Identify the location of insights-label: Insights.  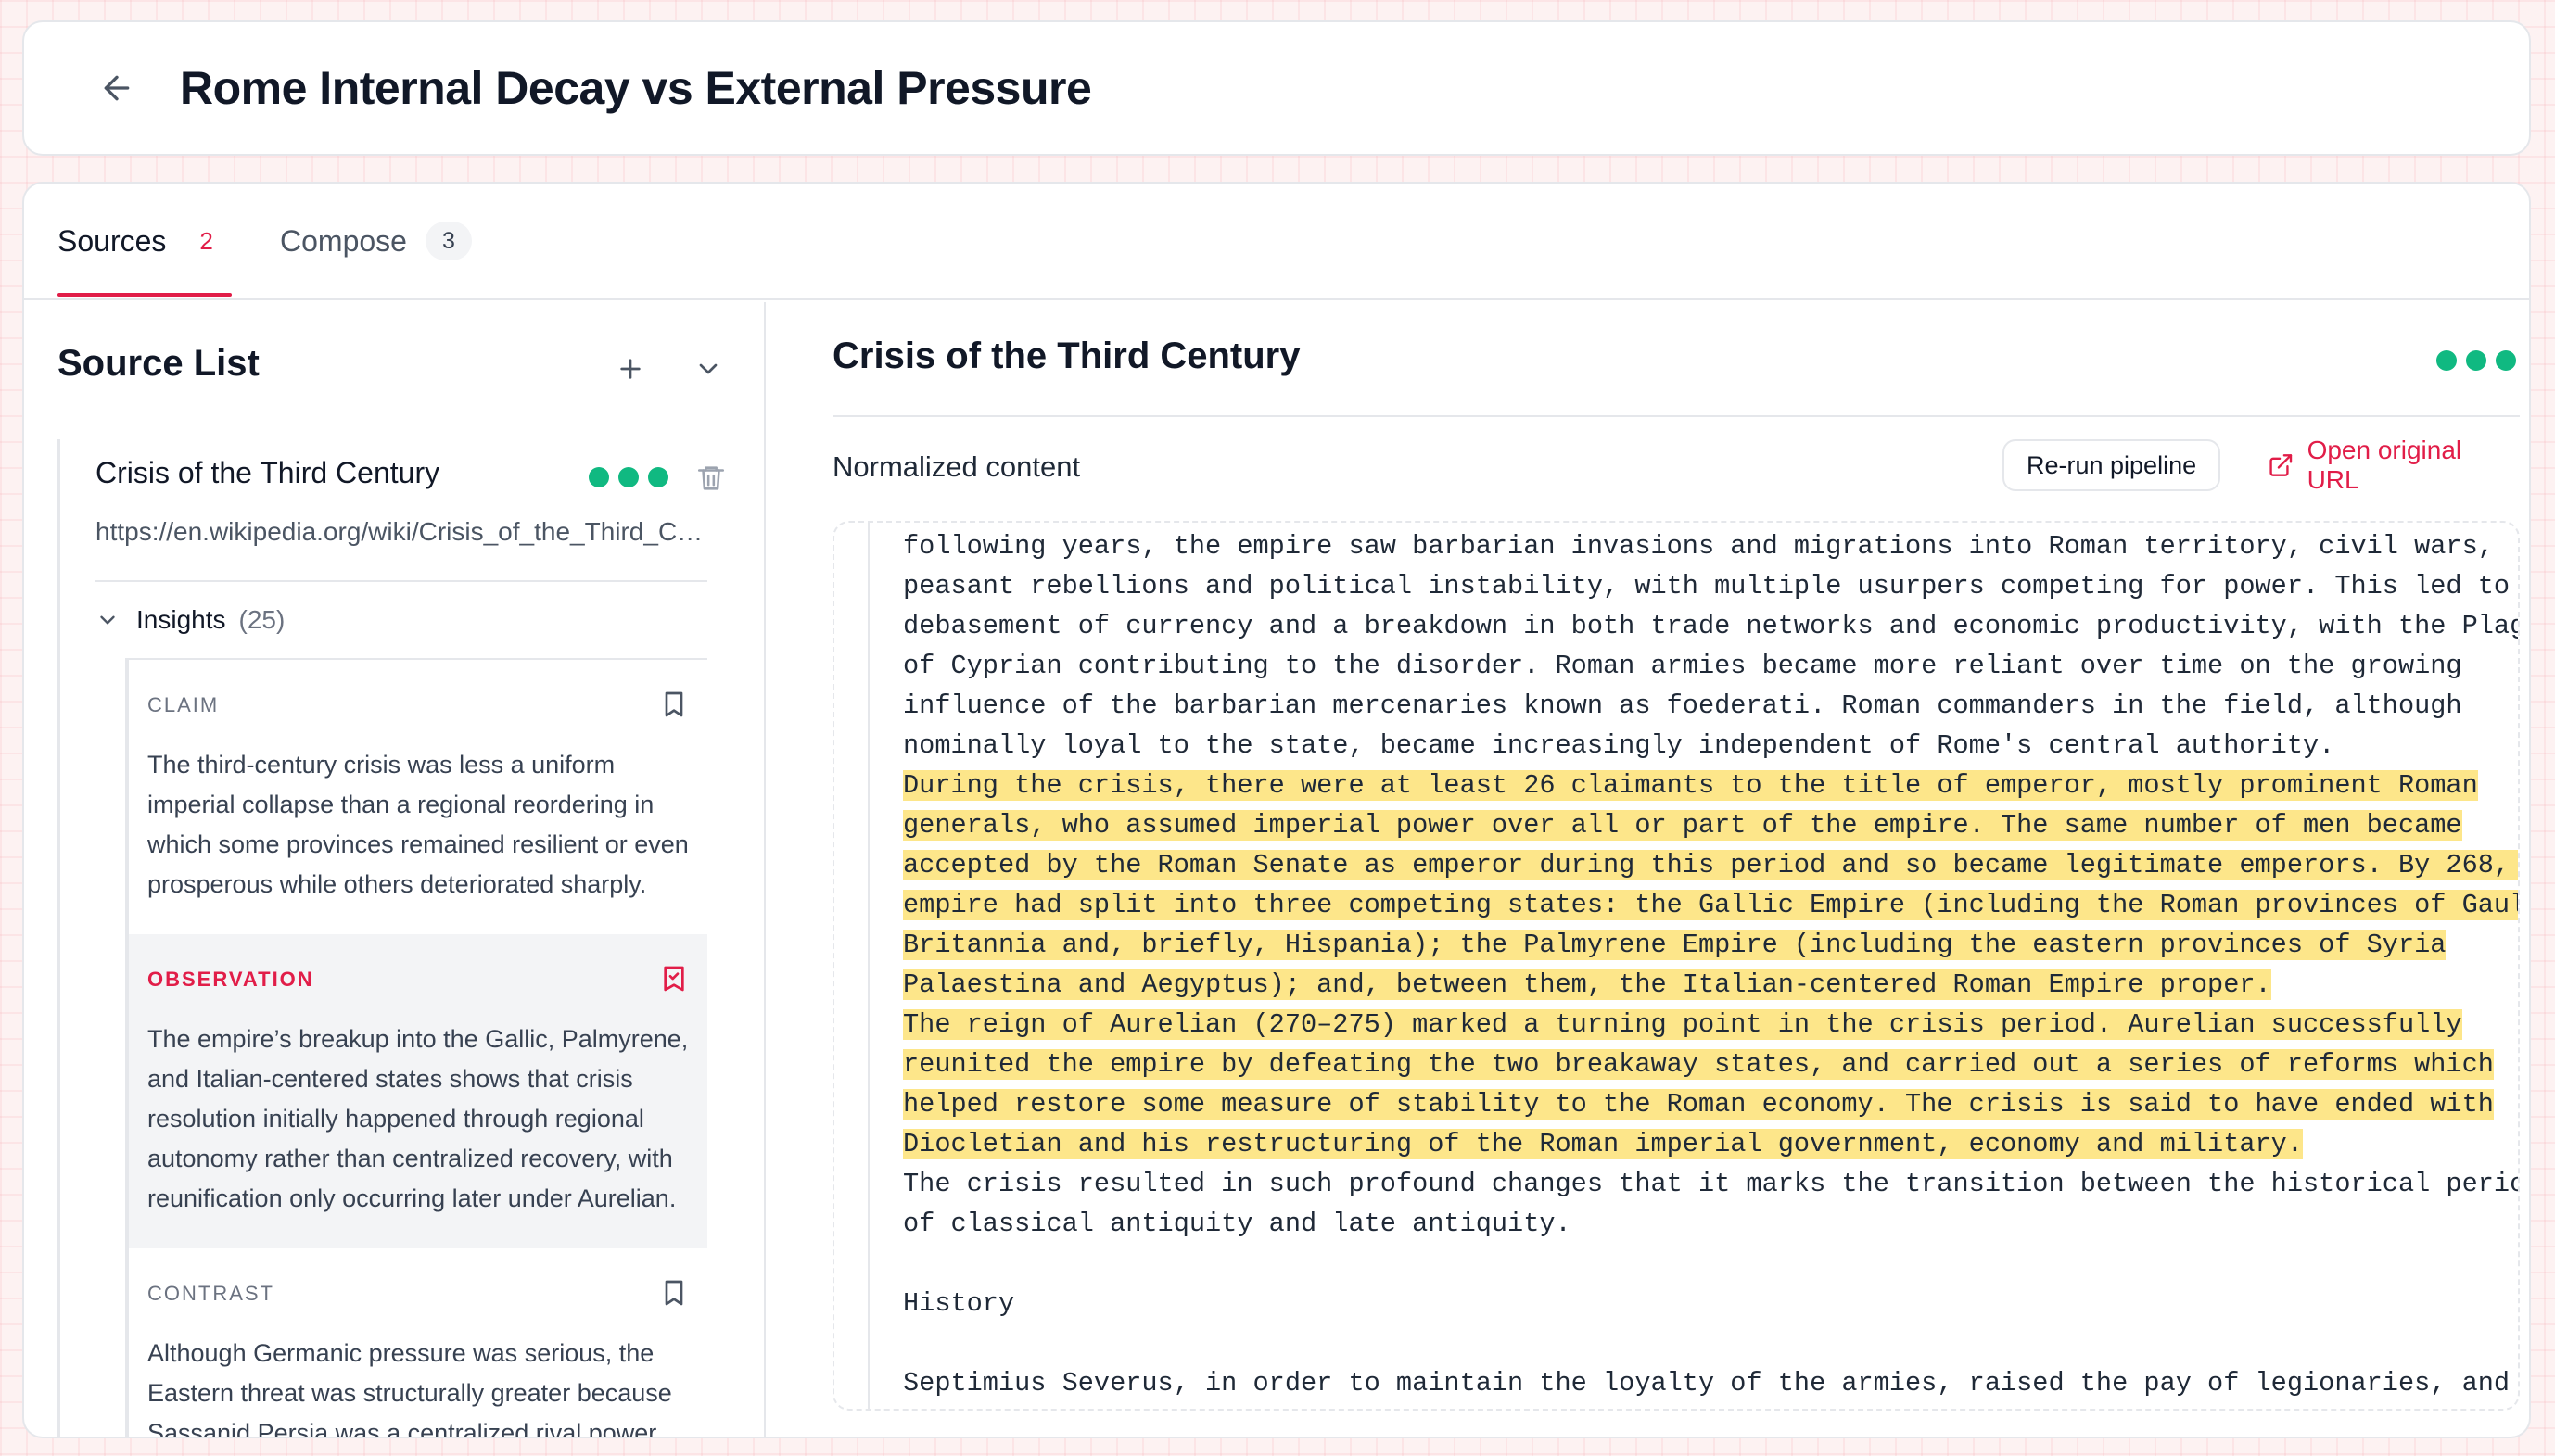
(181, 619).